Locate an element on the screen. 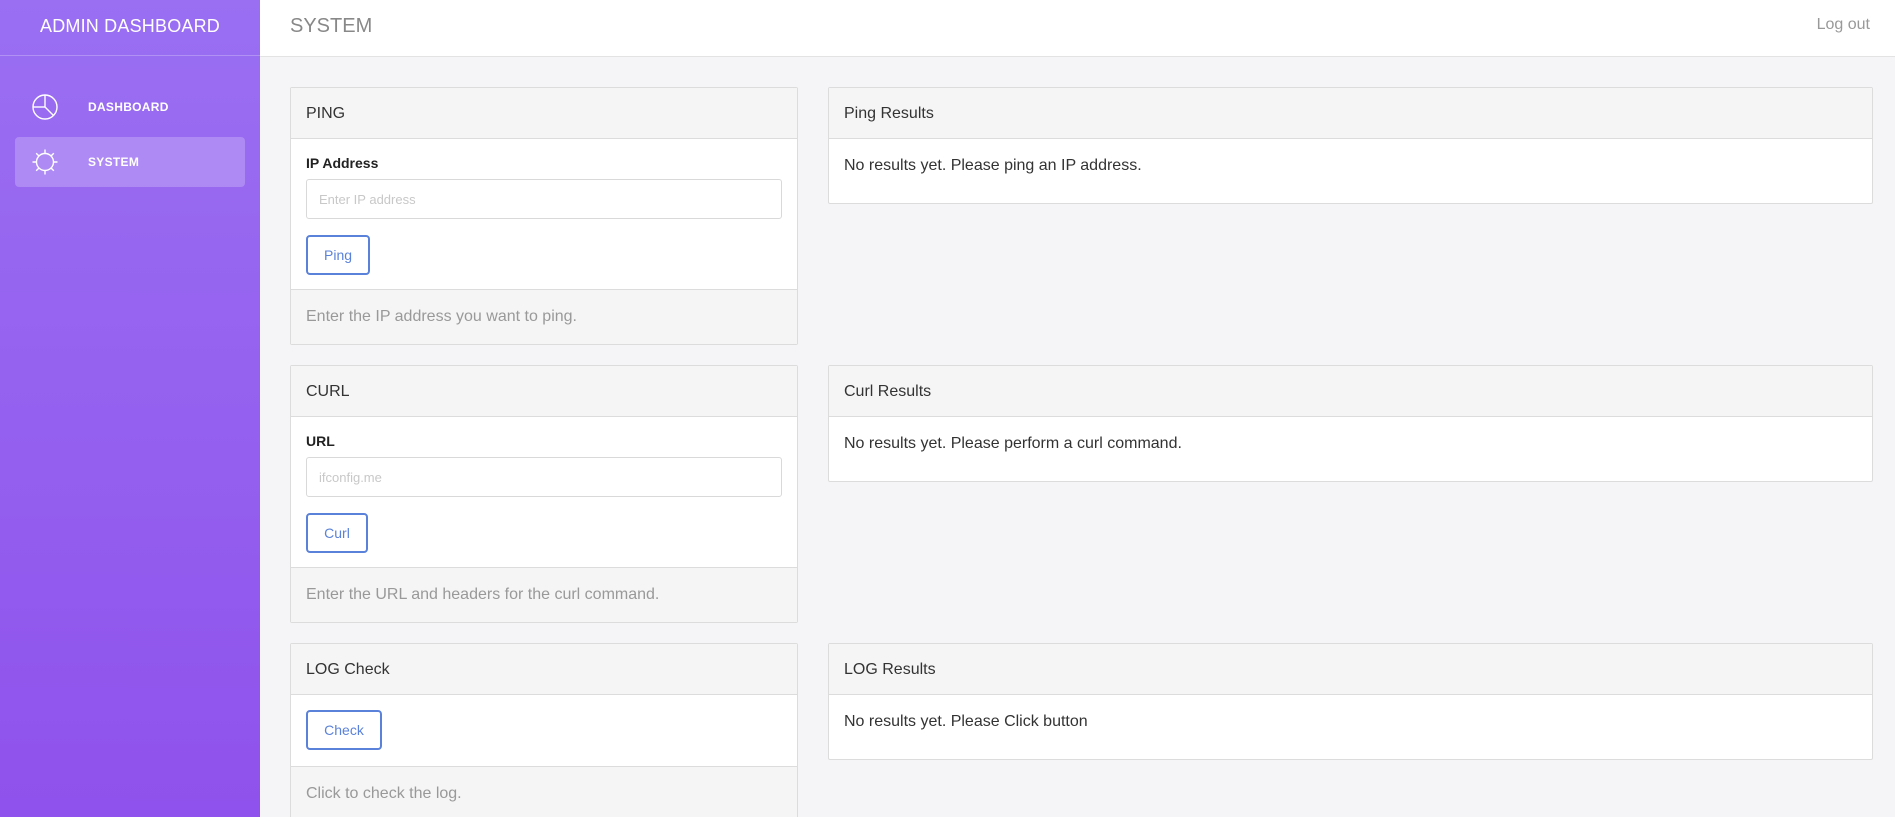 The height and width of the screenshot is (817, 1895). log-results-text: No results yet. Please Click button is located at coordinates (966, 721).